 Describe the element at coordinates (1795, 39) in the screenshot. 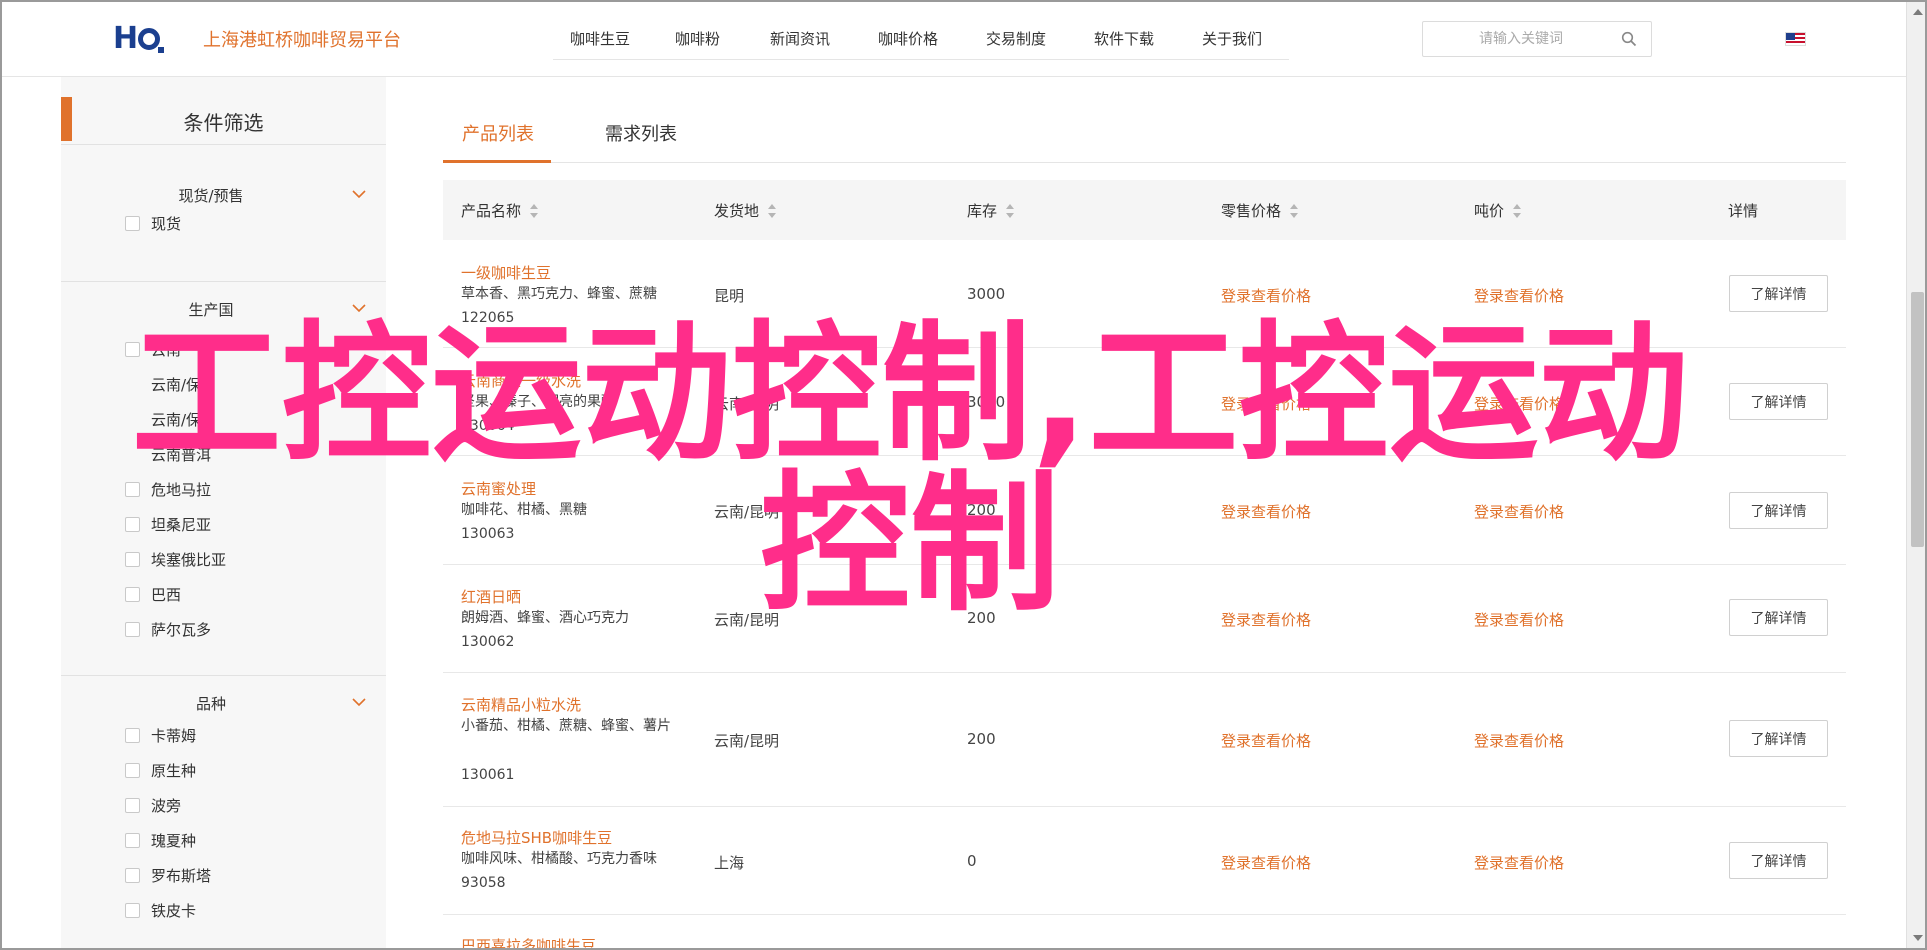

I see `us-flag-icon` at that location.